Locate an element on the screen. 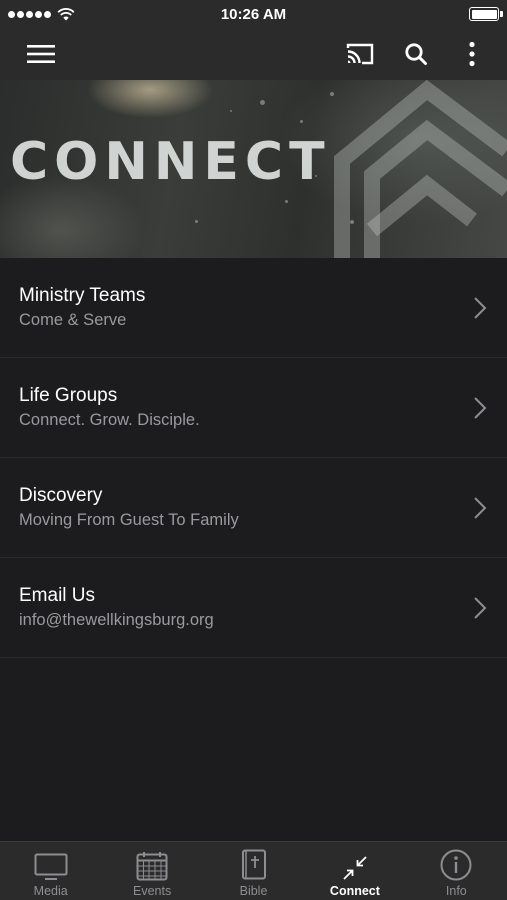 This screenshot has height=900, width=507. list-item-text: Ministry Teams Come & Serve is located at coordinates (82, 307).